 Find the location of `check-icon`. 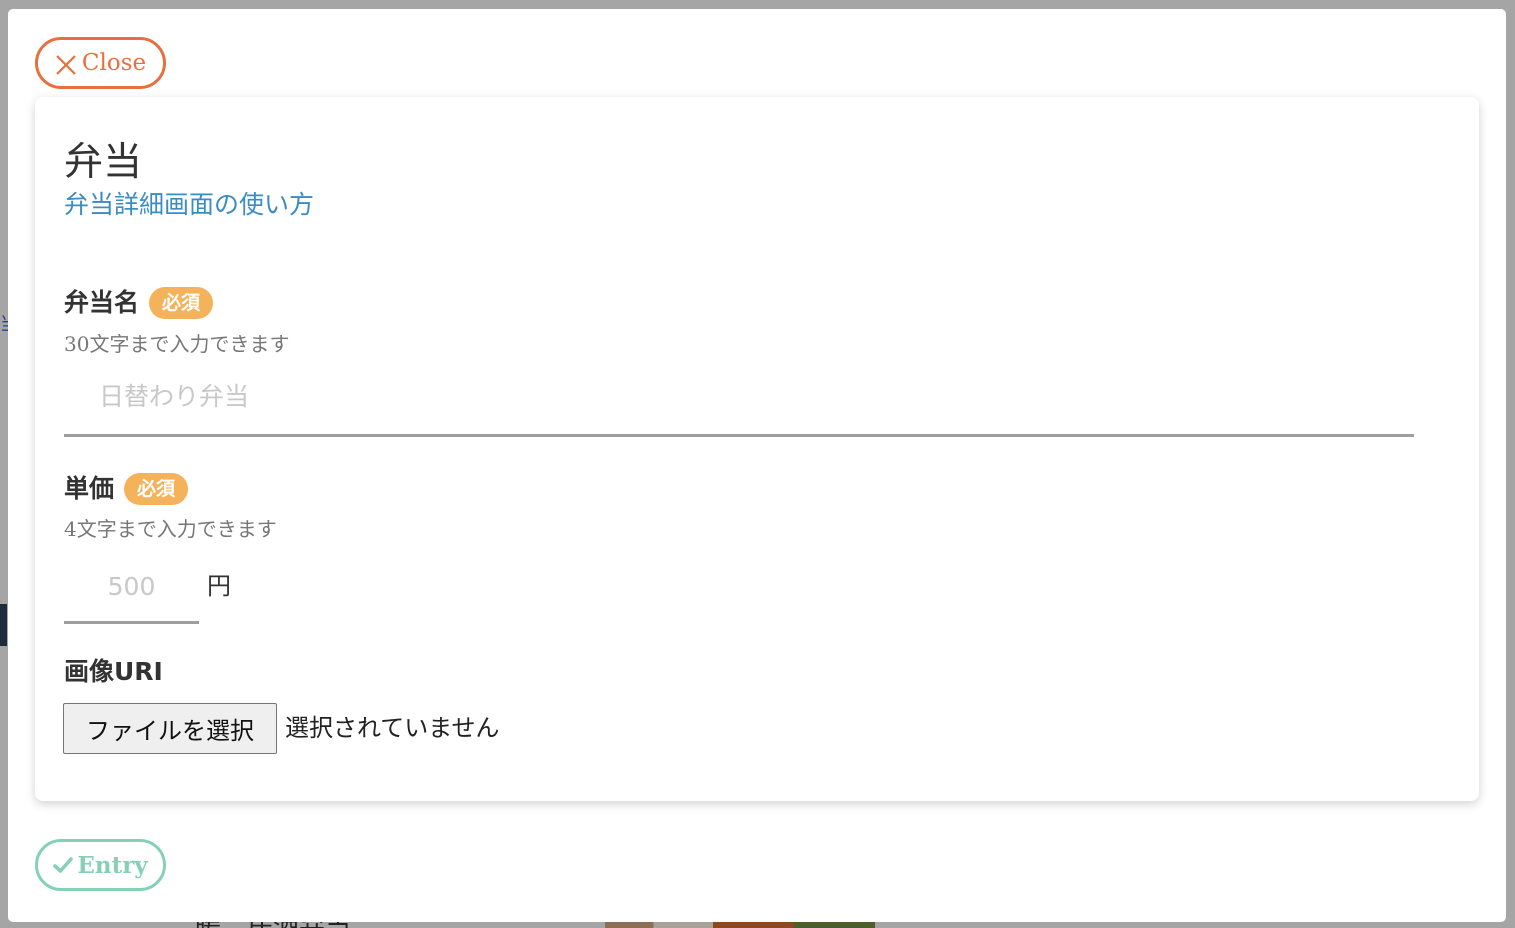

check-icon is located at coordinates (63, 865).